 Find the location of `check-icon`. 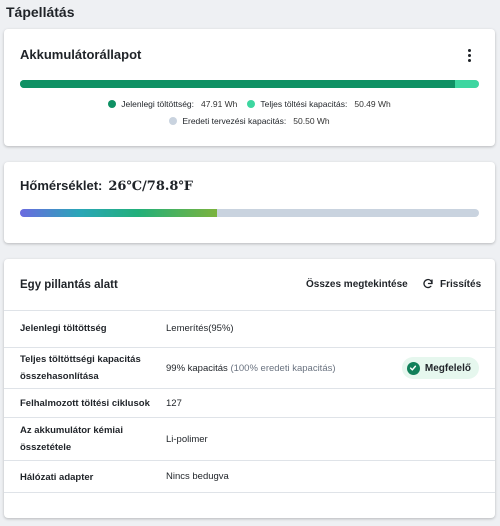

check-icon is located at coordinates (413, 368).